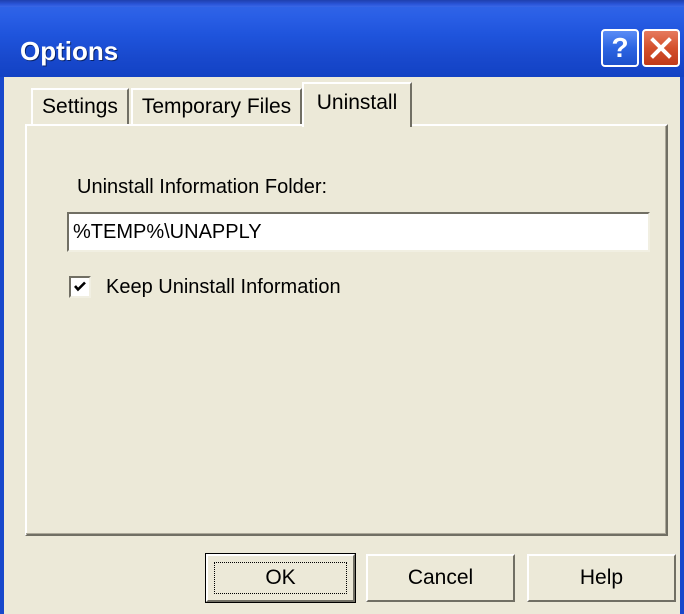 This screenshot has width=684, height=614. I want to click on tab-temporary-files: Temporary Files, so click(216, 106).